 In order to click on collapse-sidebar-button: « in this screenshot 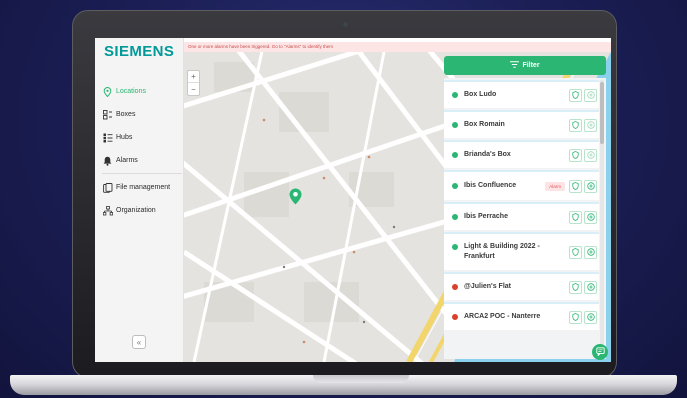, I will do `click(139, 342)`.